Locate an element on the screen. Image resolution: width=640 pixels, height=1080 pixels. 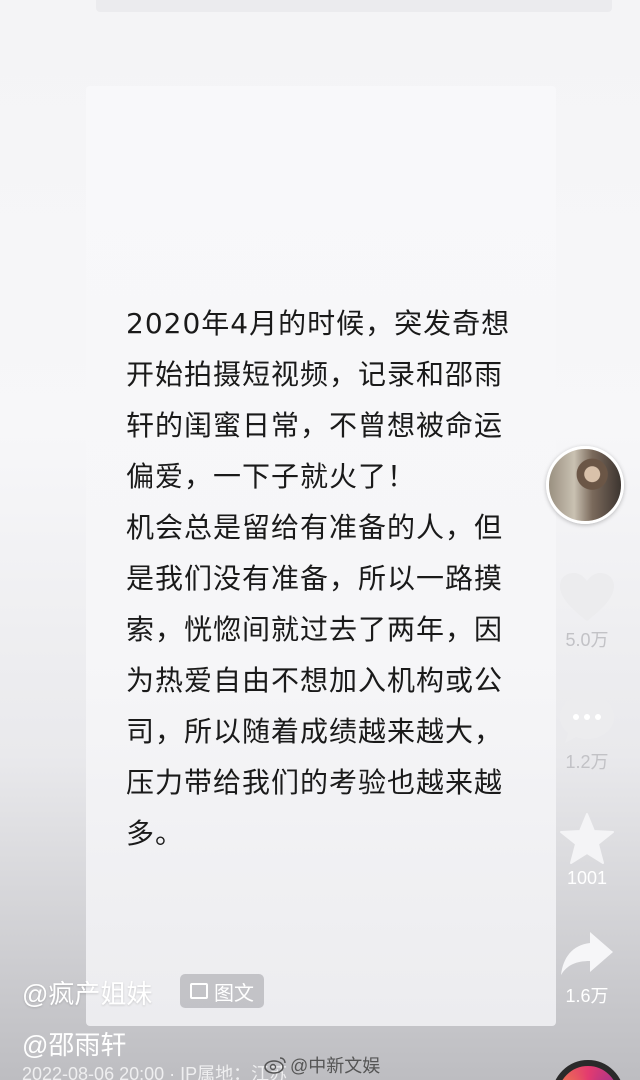
author-avatar is located at coordinates (585, 485).